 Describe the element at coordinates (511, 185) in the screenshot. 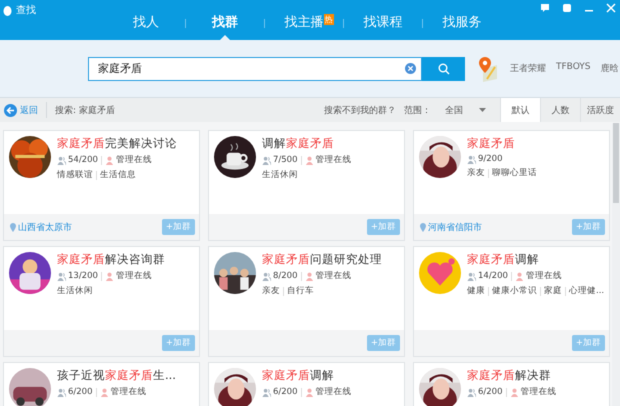

I see `group-card: 家庭矛盾 9/200 亲友 聊聊心里话 河南省信阳市 +加群` at that location.